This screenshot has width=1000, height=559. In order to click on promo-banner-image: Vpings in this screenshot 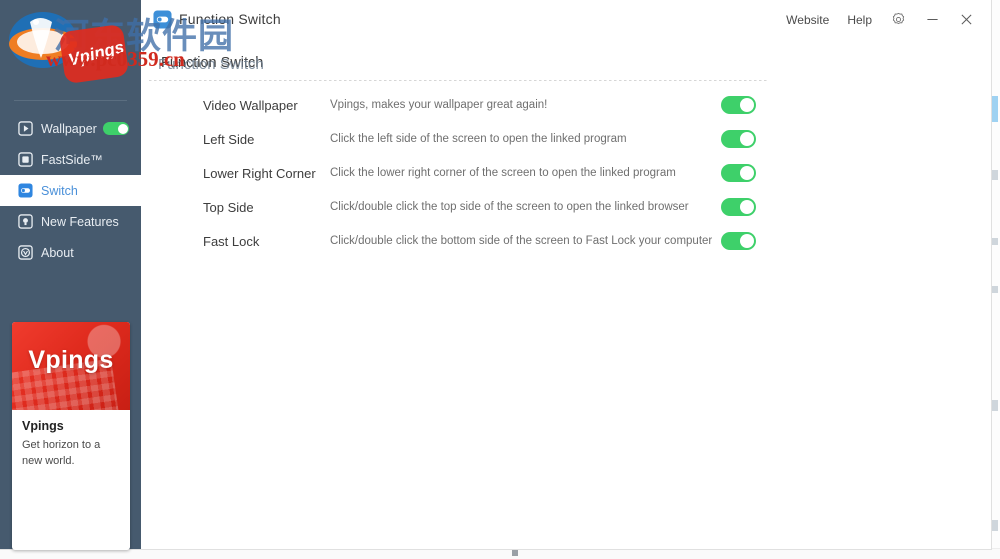, I will do `click(71, 366)`.